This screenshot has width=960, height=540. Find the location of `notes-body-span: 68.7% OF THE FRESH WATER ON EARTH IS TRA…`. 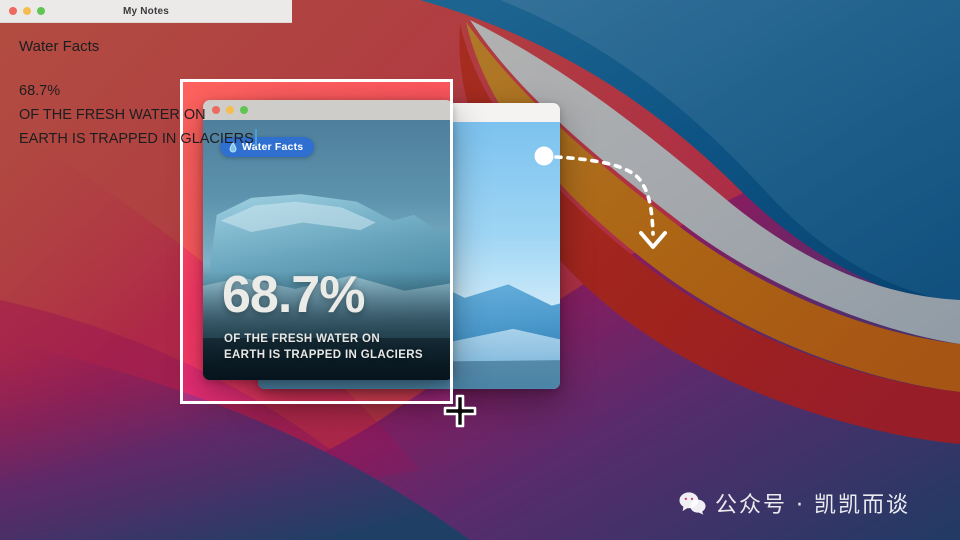

notes-body-span: 68.7% OF THE FRESH WATER ON EARTH IS TRA… is located at coordinates (136, 115).